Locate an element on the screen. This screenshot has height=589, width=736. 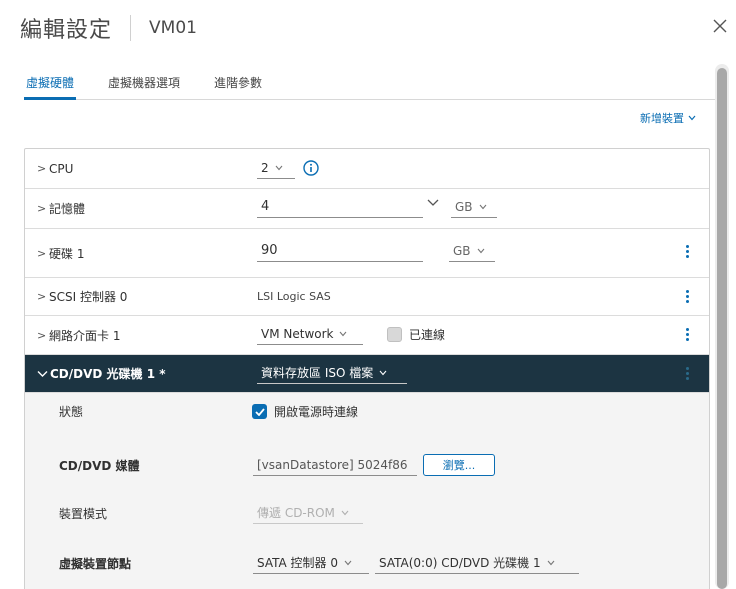
memory-unit: GB is located at coordinates (464, 206).